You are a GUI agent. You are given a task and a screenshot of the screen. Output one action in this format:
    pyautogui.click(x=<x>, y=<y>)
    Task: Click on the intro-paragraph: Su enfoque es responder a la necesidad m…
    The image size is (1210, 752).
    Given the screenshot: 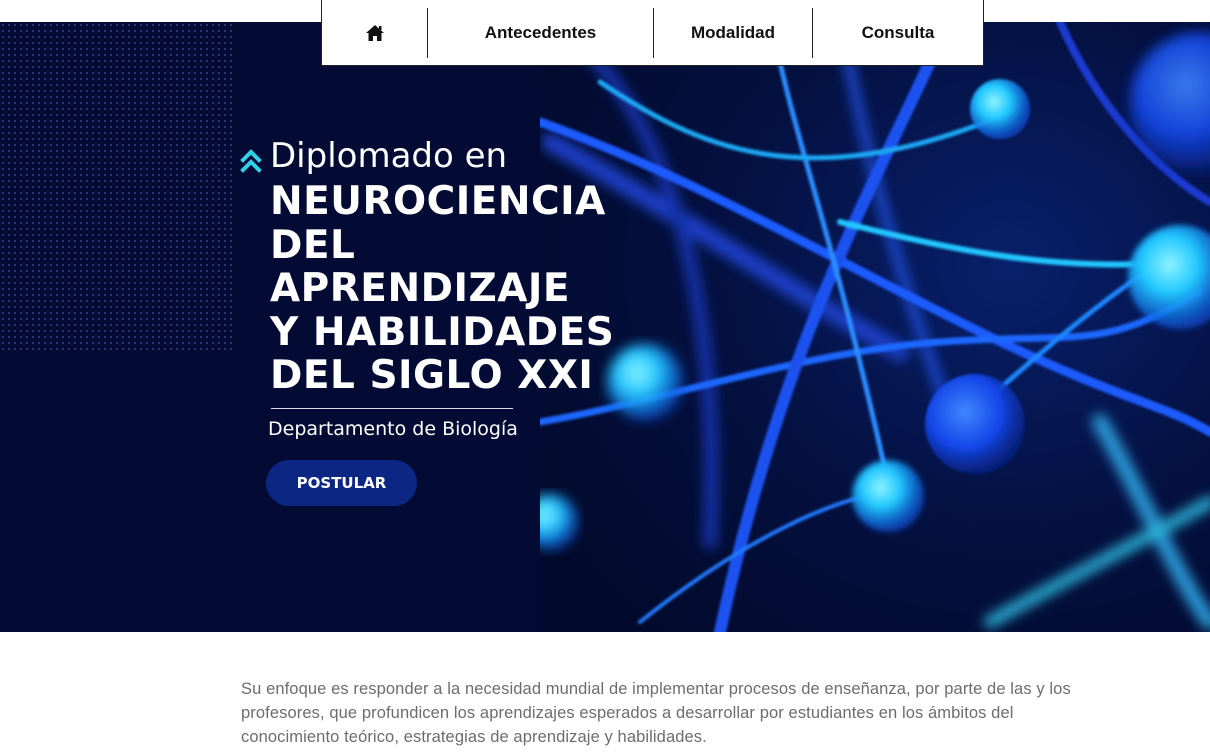 What is the action you would take?
    pyautogui.click(x=656, y=713)
    